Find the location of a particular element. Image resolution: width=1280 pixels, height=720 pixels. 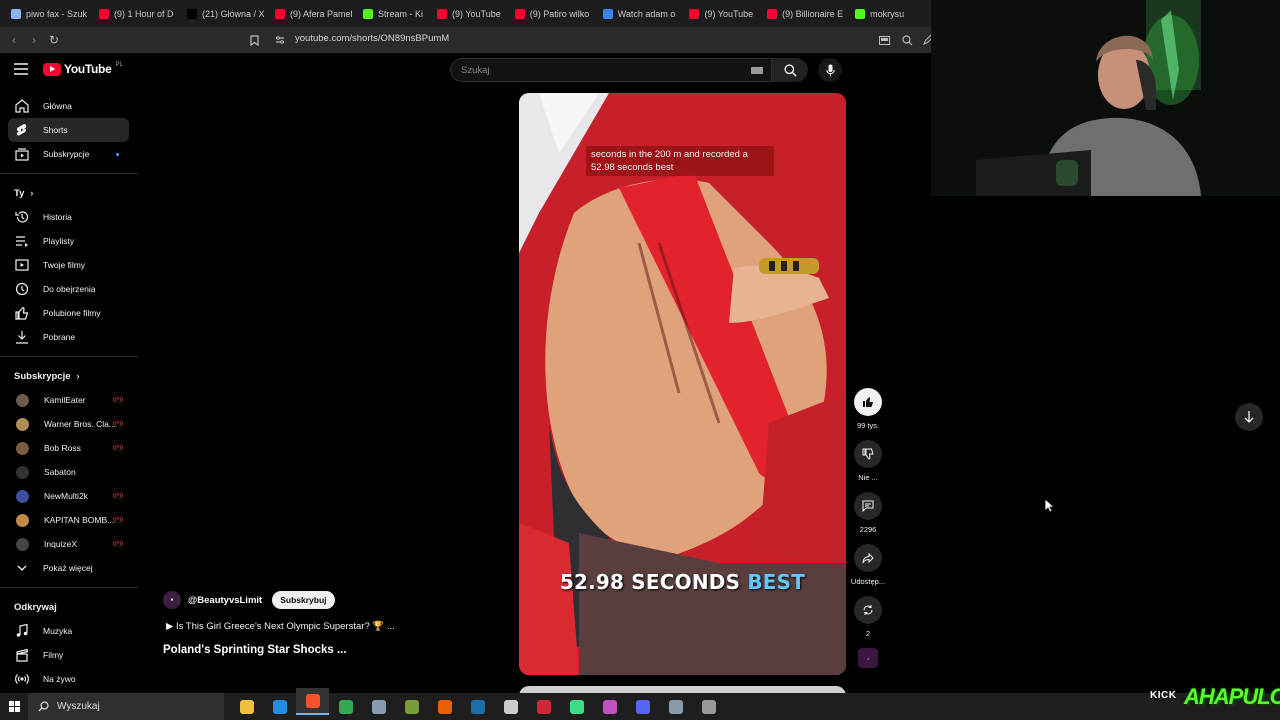

sidebar-item-twoje-filmy: Twoje filmy is located at coordinates (69, 265).